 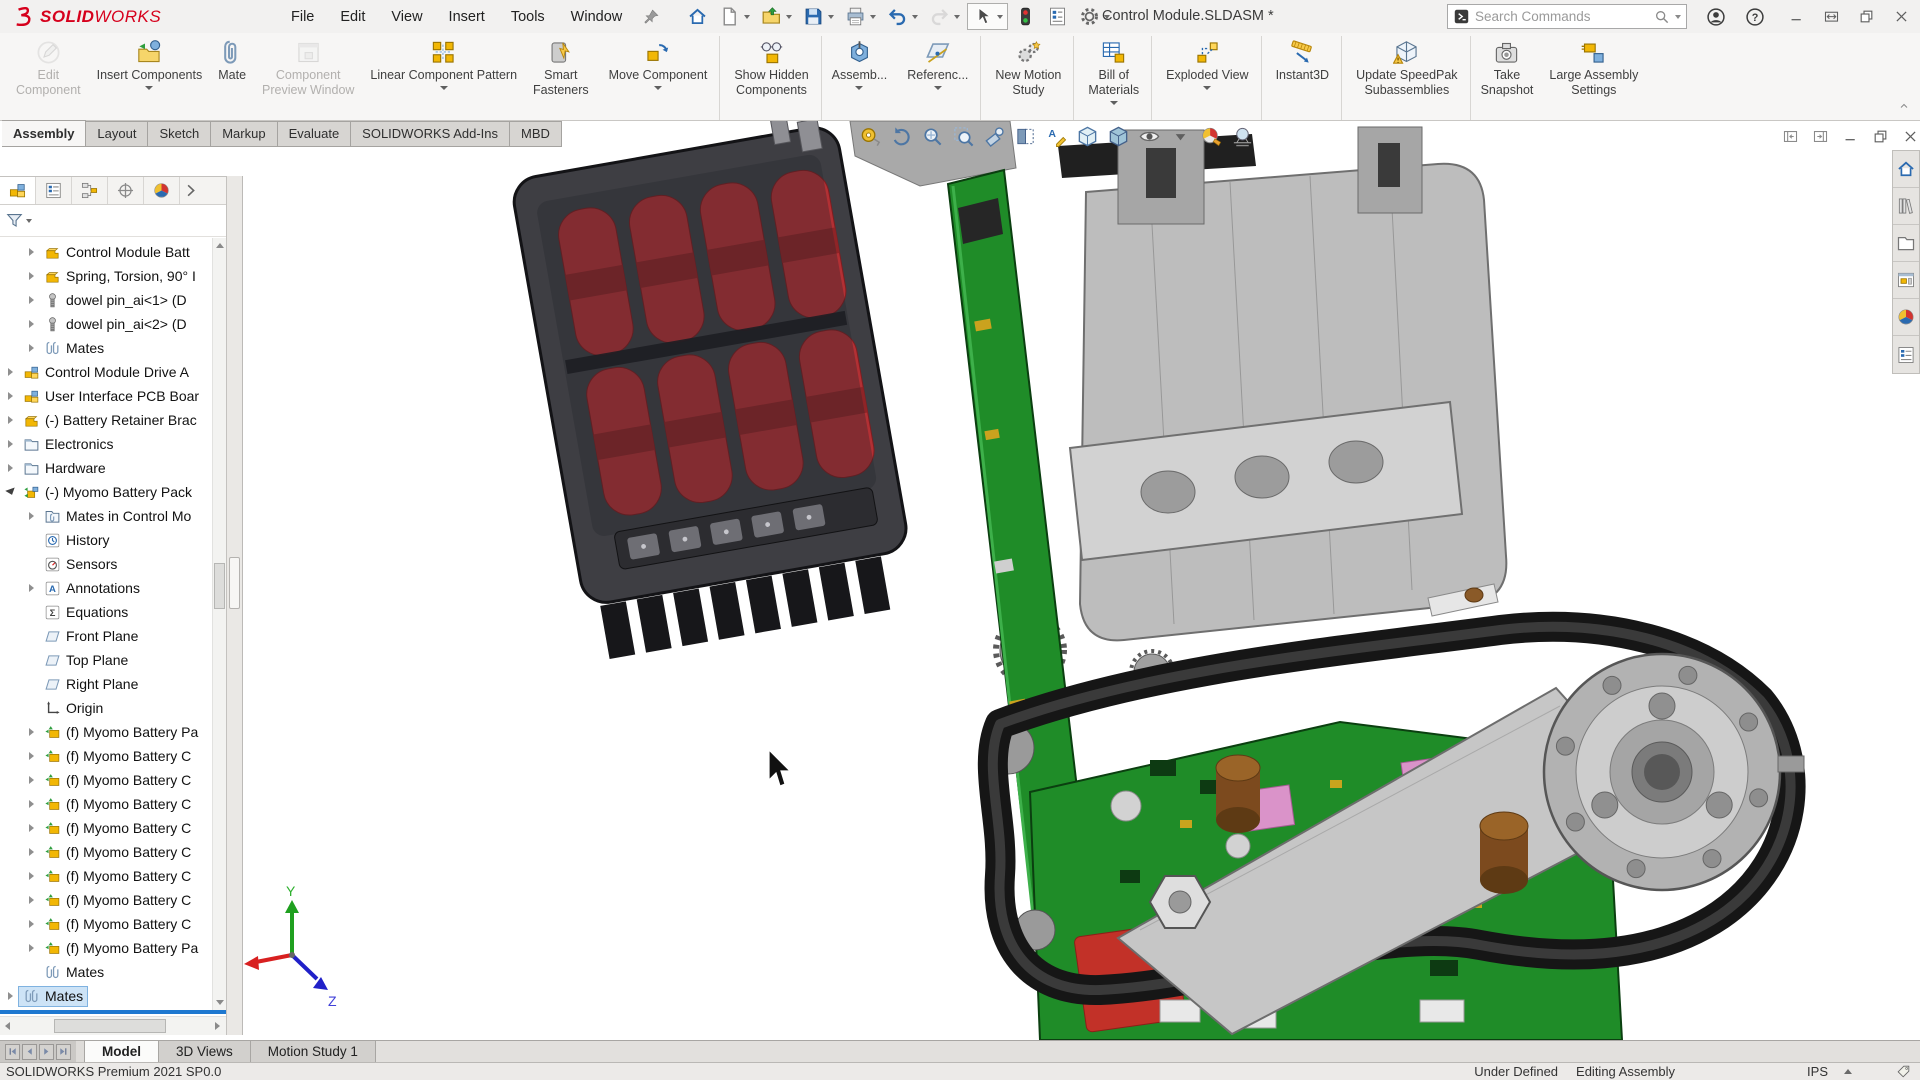 What do you see at coordinates (1716, 17) in the screenshot?
I see `user-account-icon` at bounding box center [1716, 17].